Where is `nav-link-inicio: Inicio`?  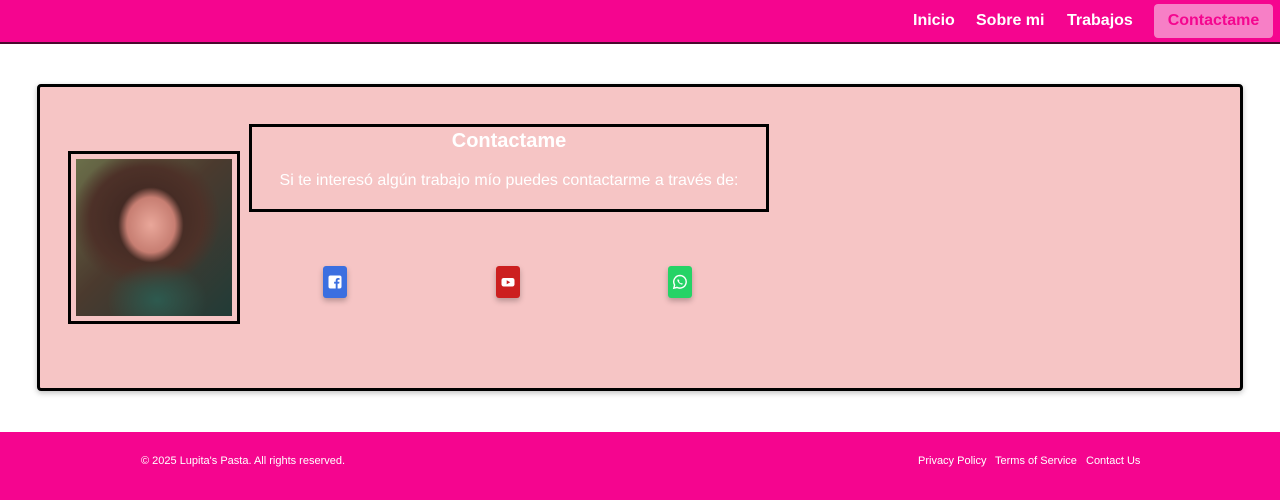
nav-link-inicio: Inicio is located at coordinates (934, 21).